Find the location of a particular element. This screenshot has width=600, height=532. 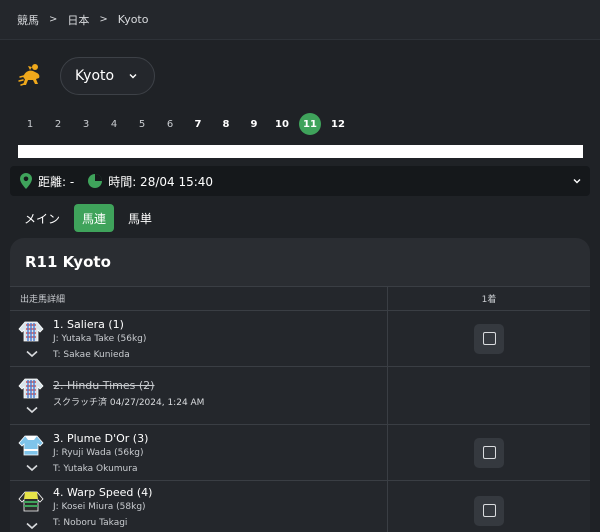

race-number-selector: 1 2 3 4 5 6 7 8 9 10 11 12 is located at coordinates (187, 124).